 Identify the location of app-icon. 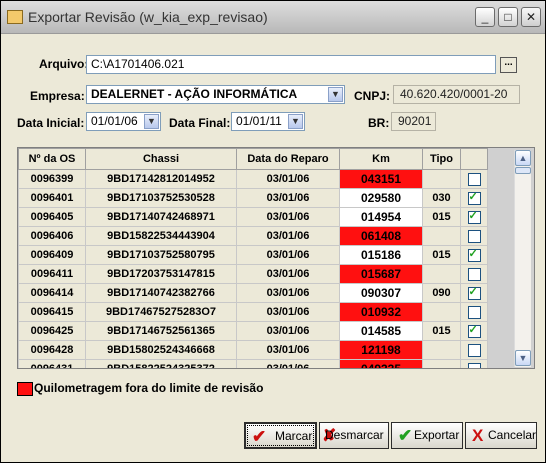
(15, 17).